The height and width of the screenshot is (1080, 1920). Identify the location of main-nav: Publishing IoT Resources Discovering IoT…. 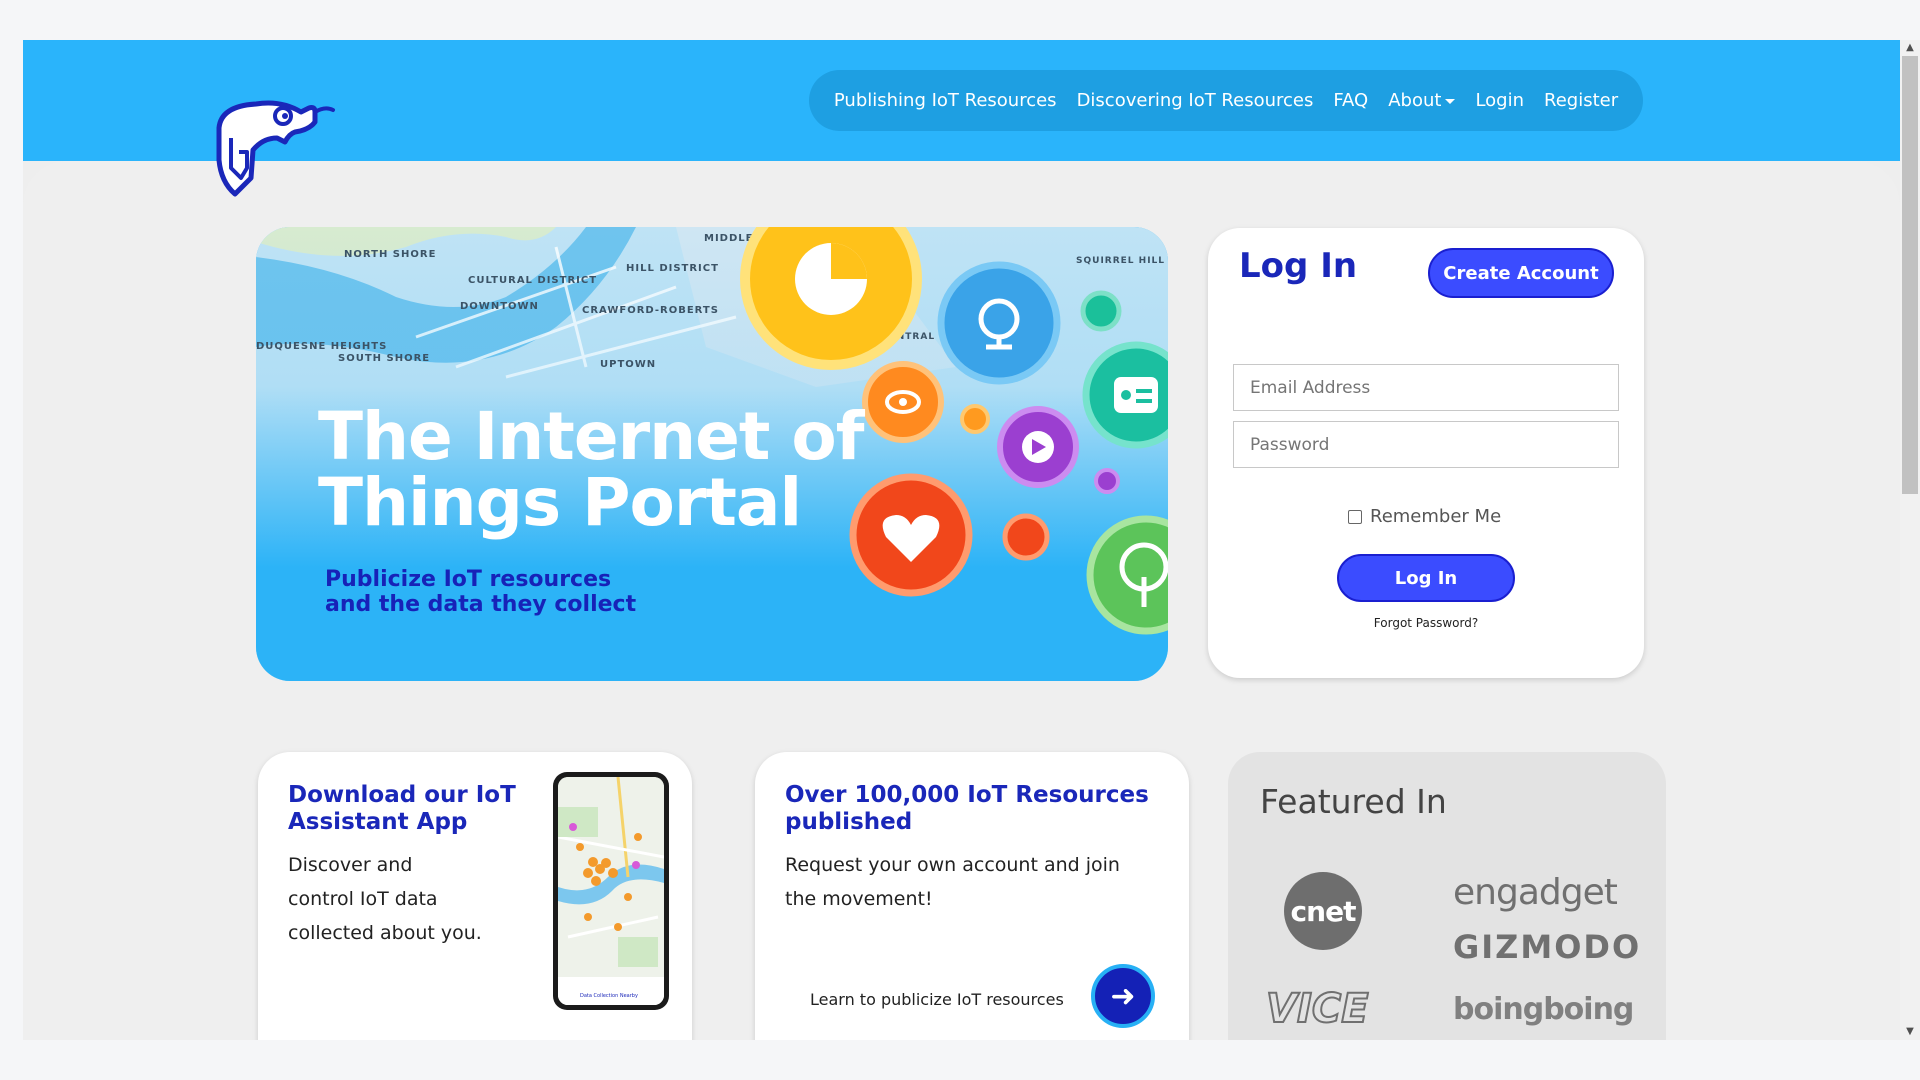
(1226, 100).